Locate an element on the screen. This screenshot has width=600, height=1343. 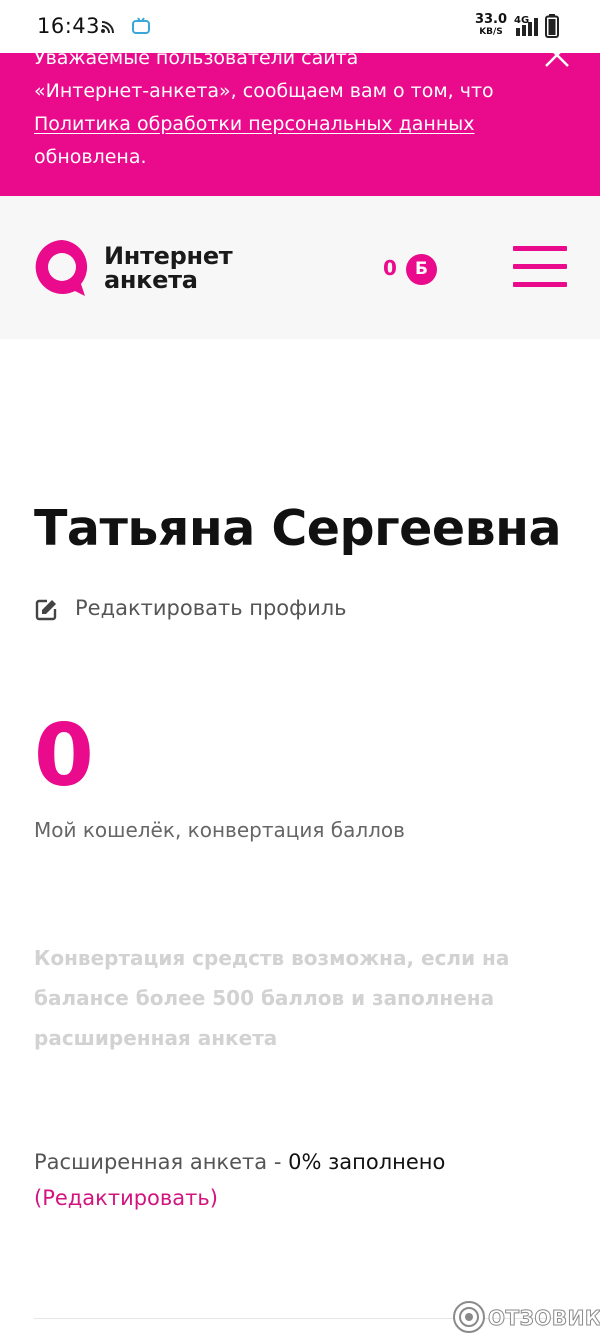
site-header: Интернет анкета 0 Б is located at coordinates (300, 267).